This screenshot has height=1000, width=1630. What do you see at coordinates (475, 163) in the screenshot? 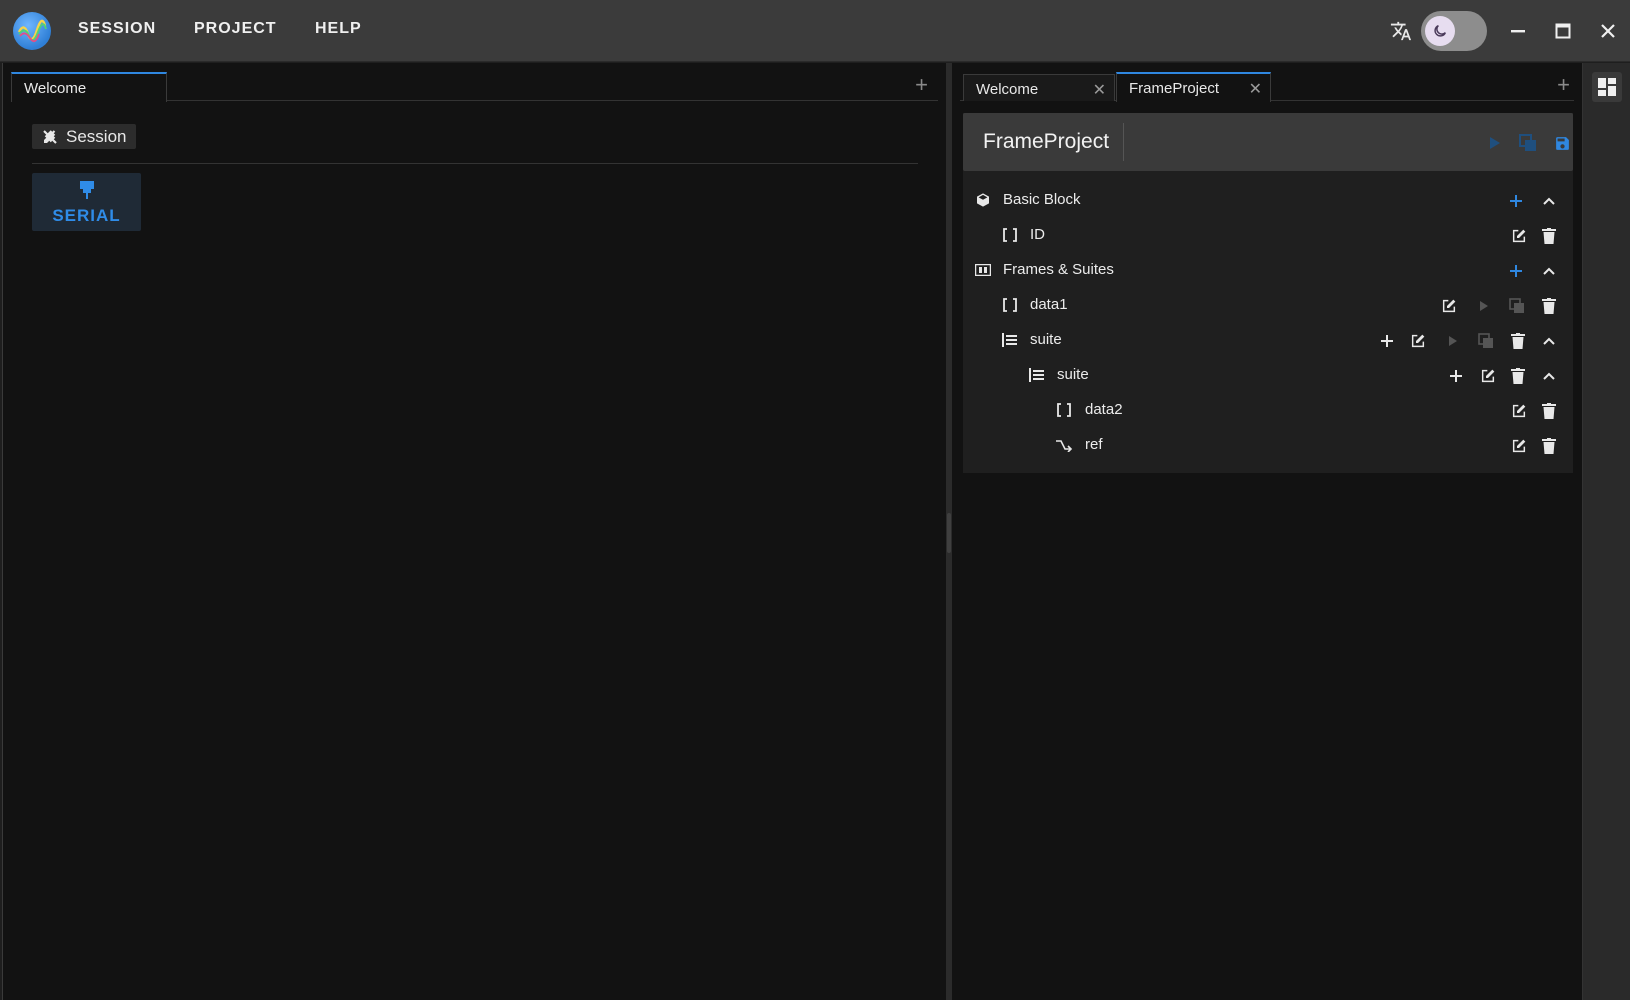
I see `divider` at bounding box center [475, 163].